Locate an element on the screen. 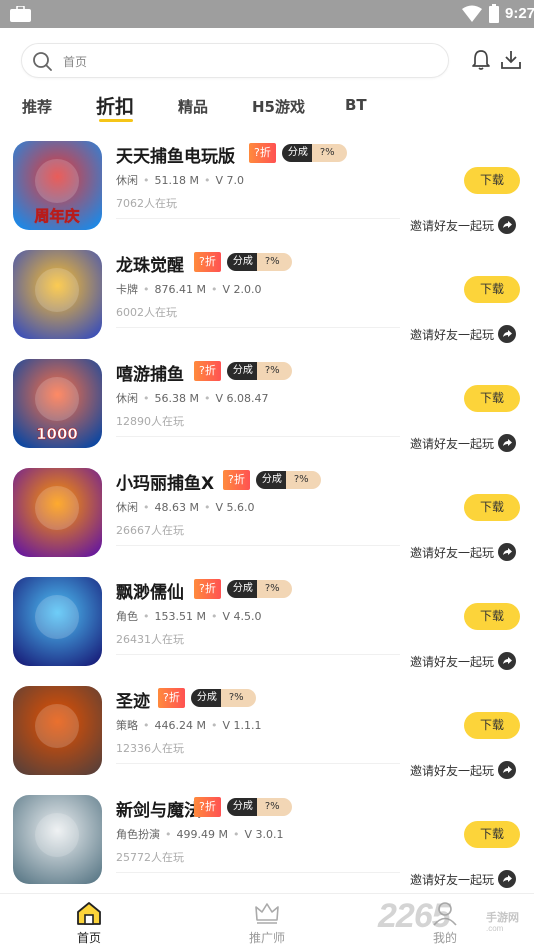  game-meta: 角色 • 153.51 M • V 4.5.0 is located at coordinates (189, 616).